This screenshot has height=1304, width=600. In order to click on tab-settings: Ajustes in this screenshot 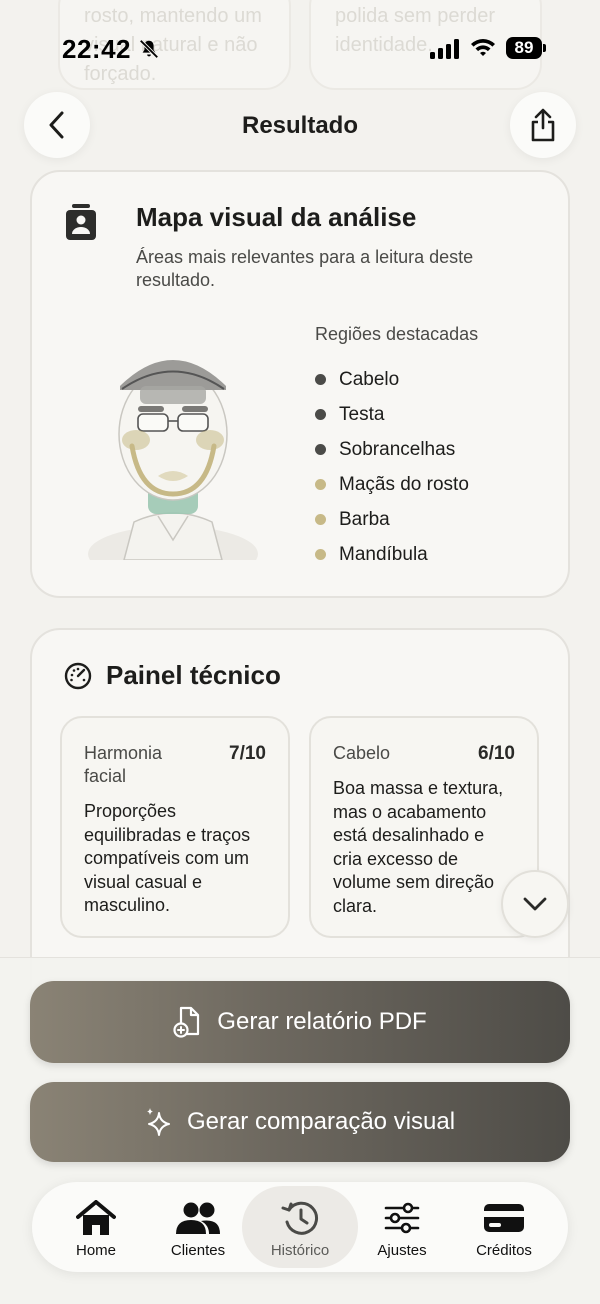, I will do `click(402, 1227)`.